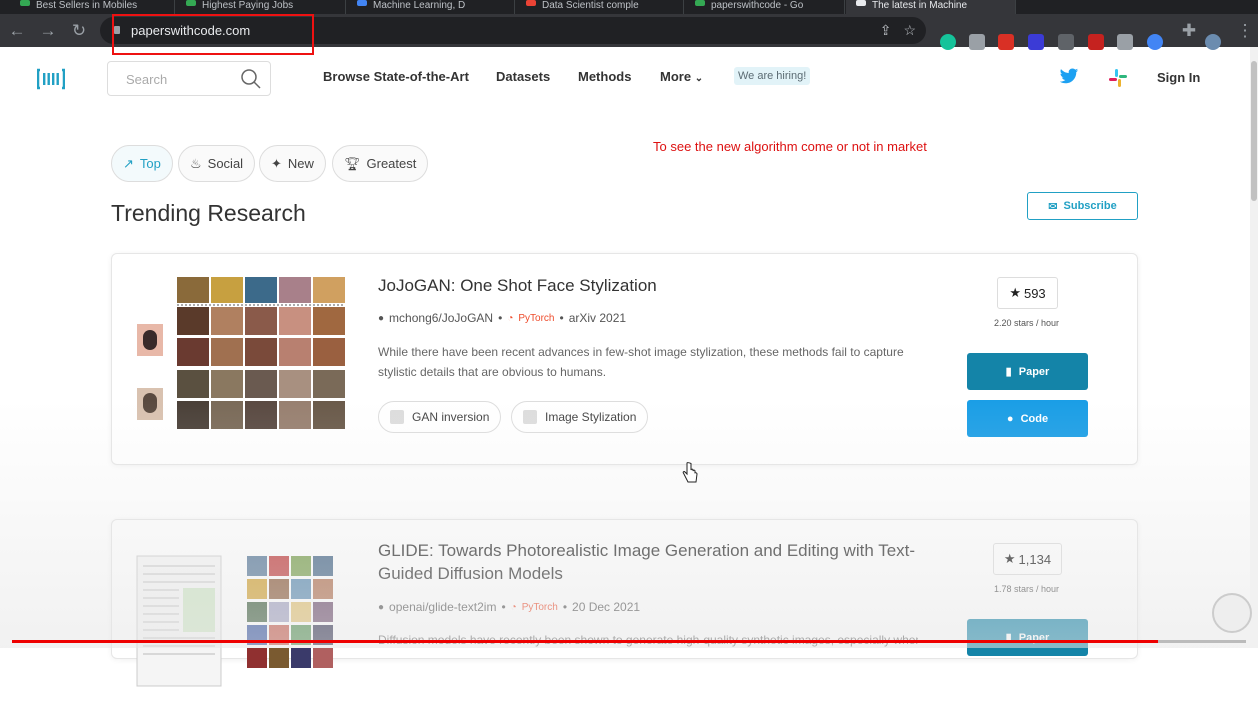 The height and width of the screenshot is (707, 1258). Describe the element at coordinates (196, 163) in the screenshot. I see `flame-icon: ♨` at that location.